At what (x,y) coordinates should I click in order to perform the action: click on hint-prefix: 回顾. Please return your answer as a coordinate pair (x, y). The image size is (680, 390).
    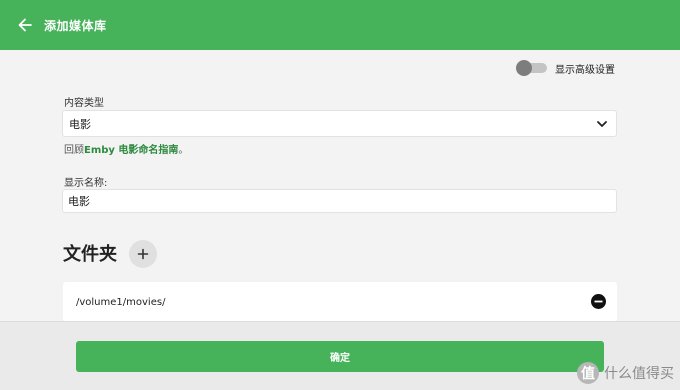
    Looking at the image, I should click on (74, 150).